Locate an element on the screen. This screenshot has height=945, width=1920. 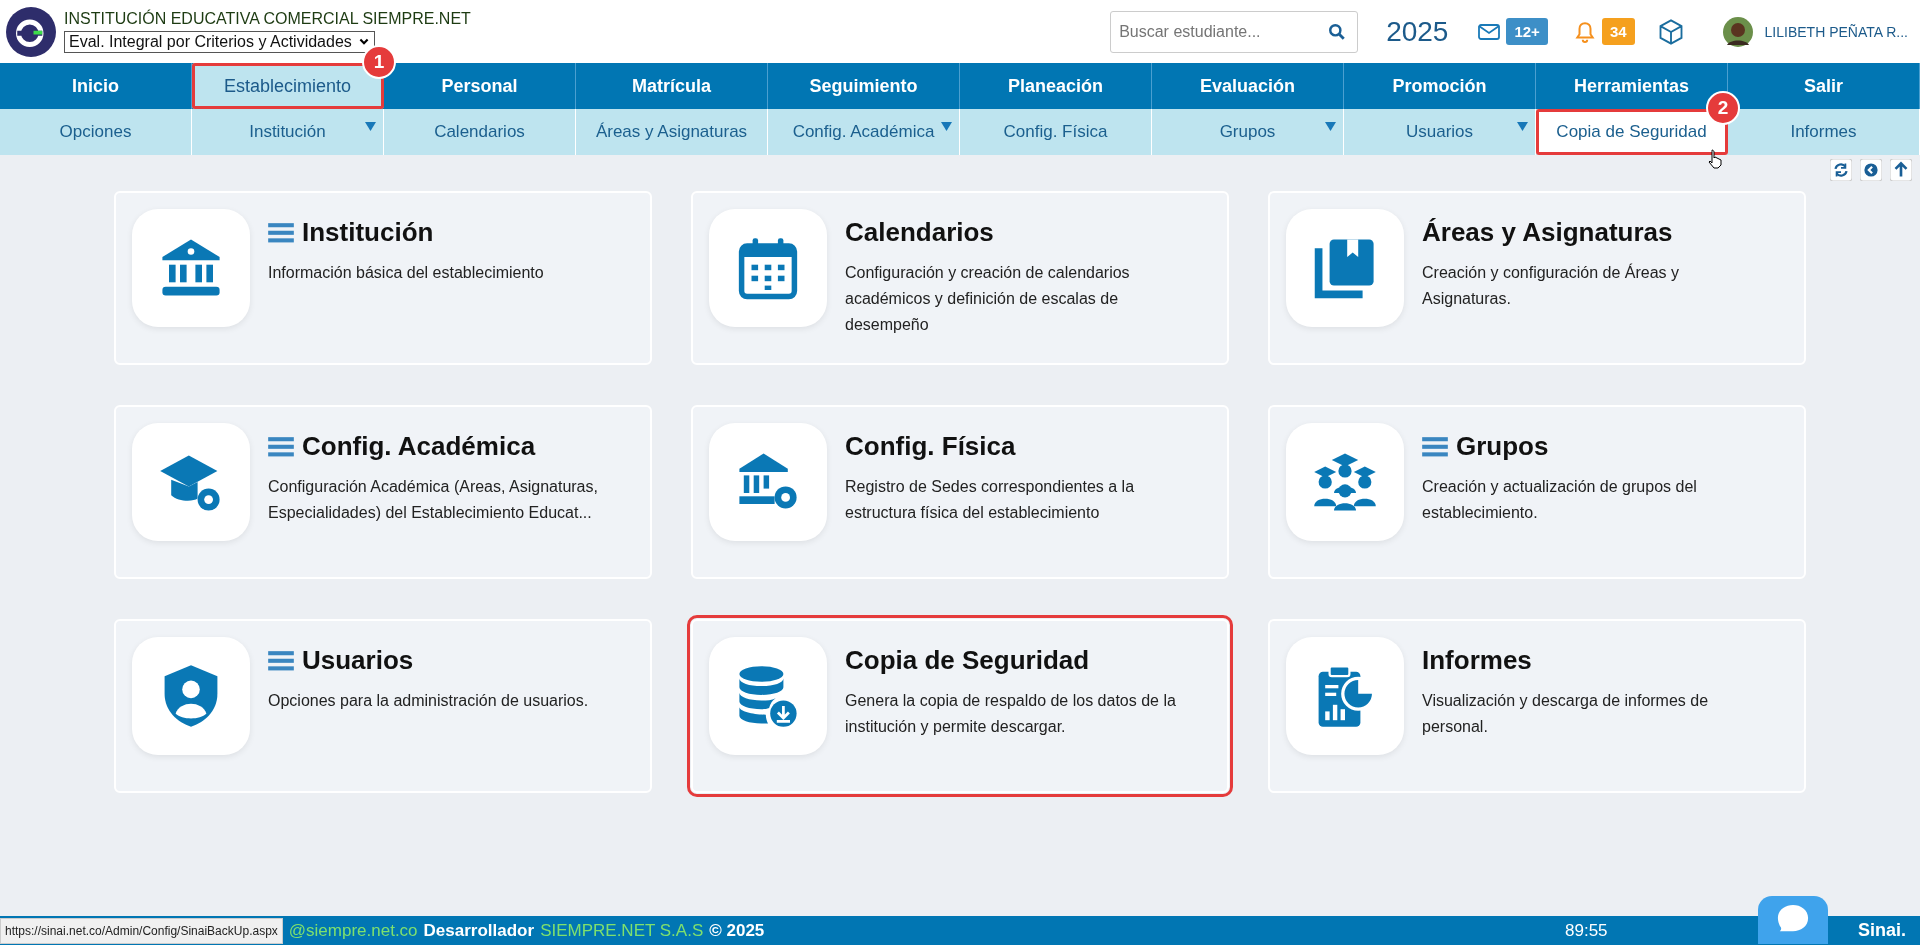
module-card: Áreas y Asignaturas Creación y configuración de Áreas y Asignaturas. is located at coordinates (1537, 278).